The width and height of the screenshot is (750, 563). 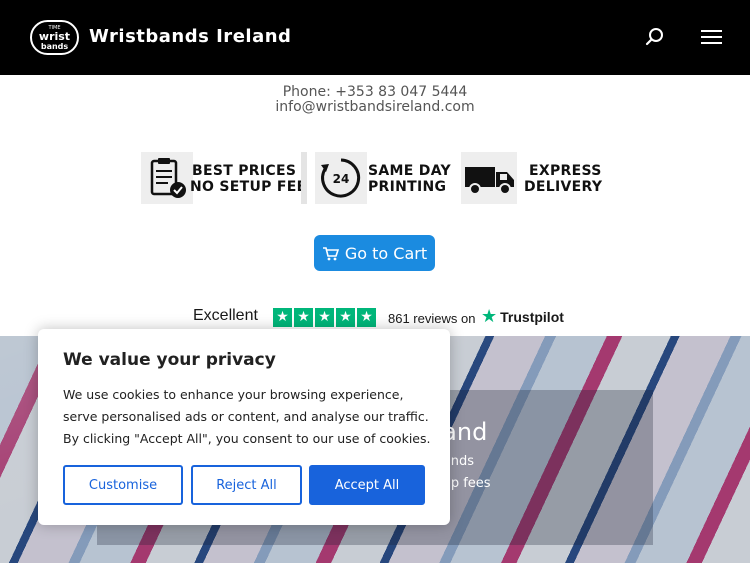 I want to click on logo-badge-line3: bands, so click(x=54, y=46).